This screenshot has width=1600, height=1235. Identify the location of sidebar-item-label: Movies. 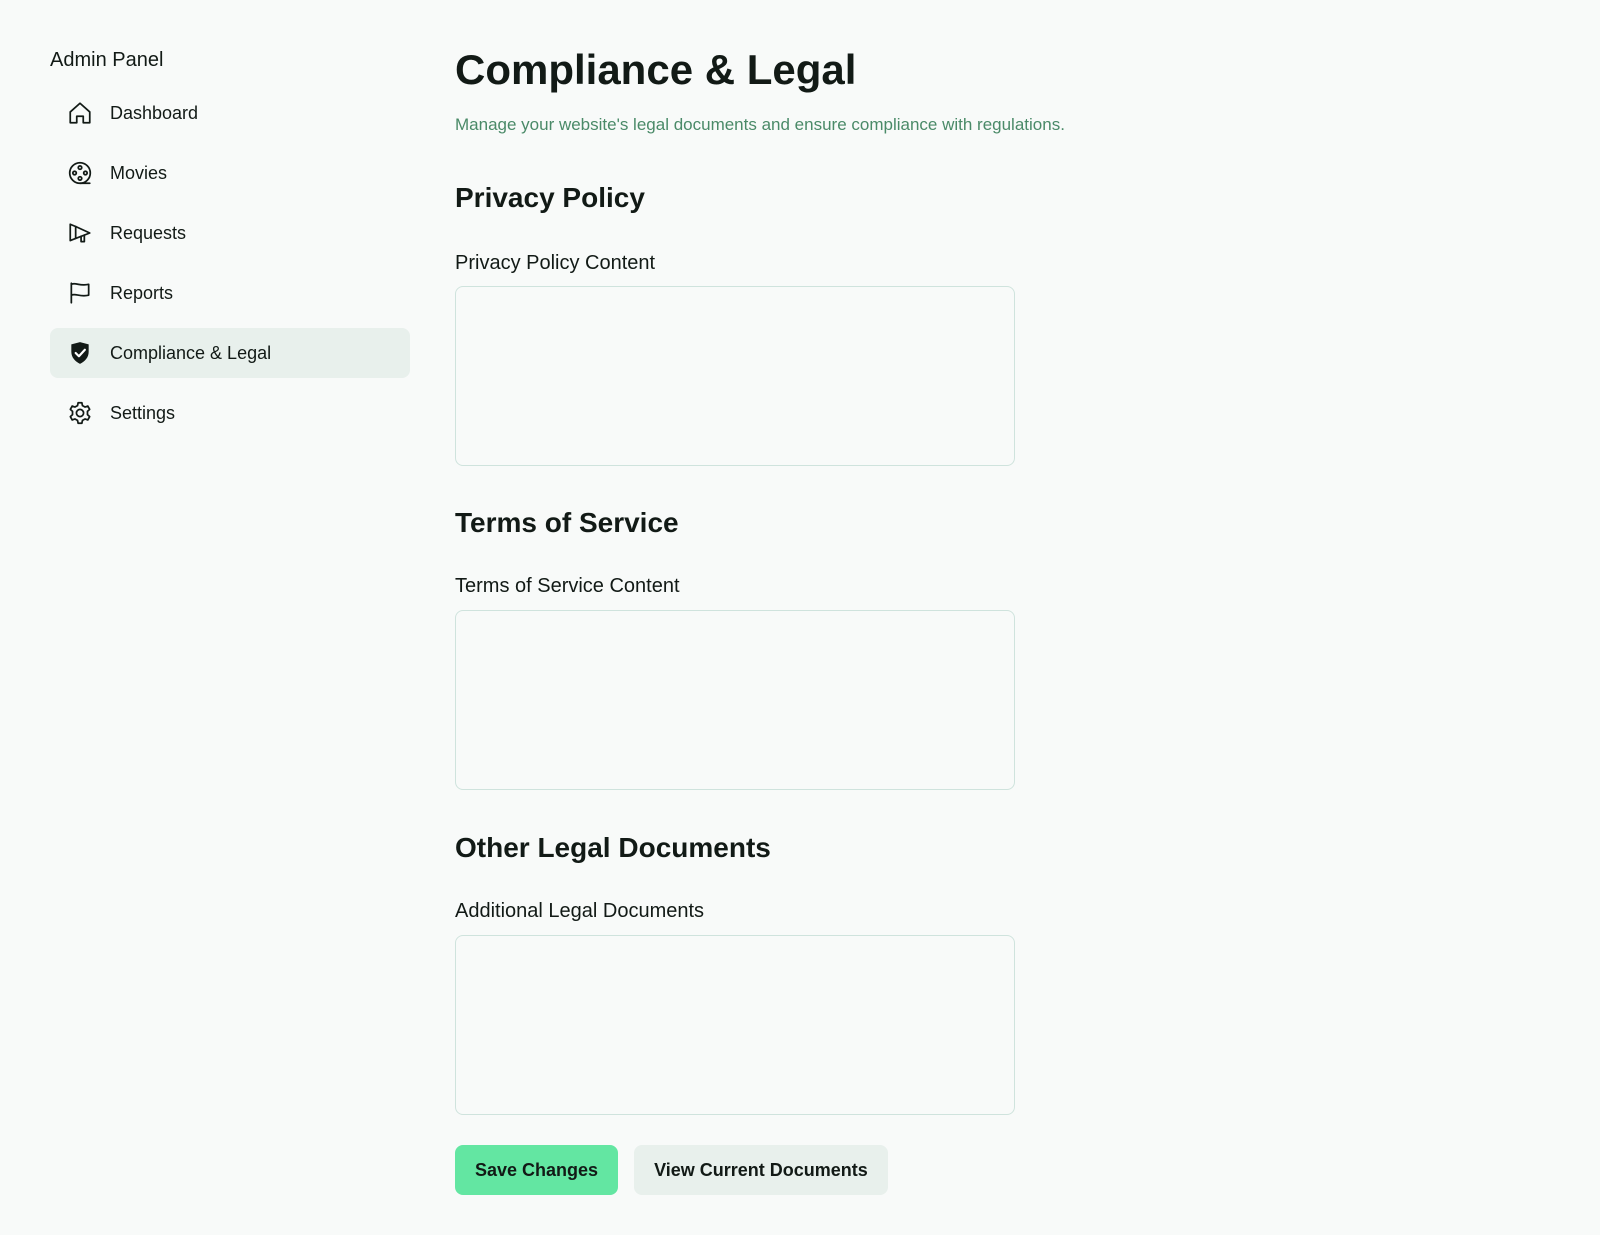
(139, 172).